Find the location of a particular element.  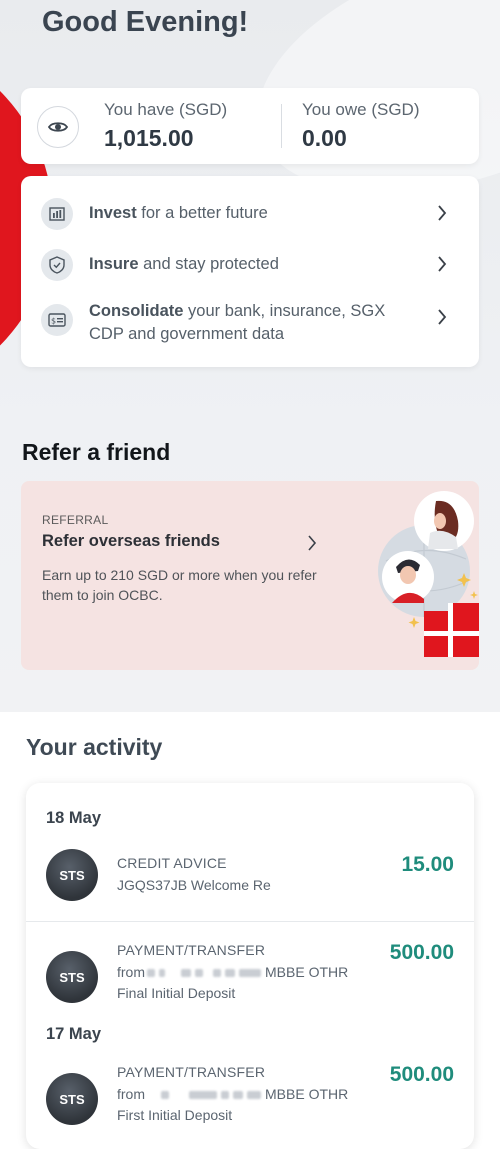

you-have-block: You have (SGD) 1,015.00 is located at coordinates (165, 126).